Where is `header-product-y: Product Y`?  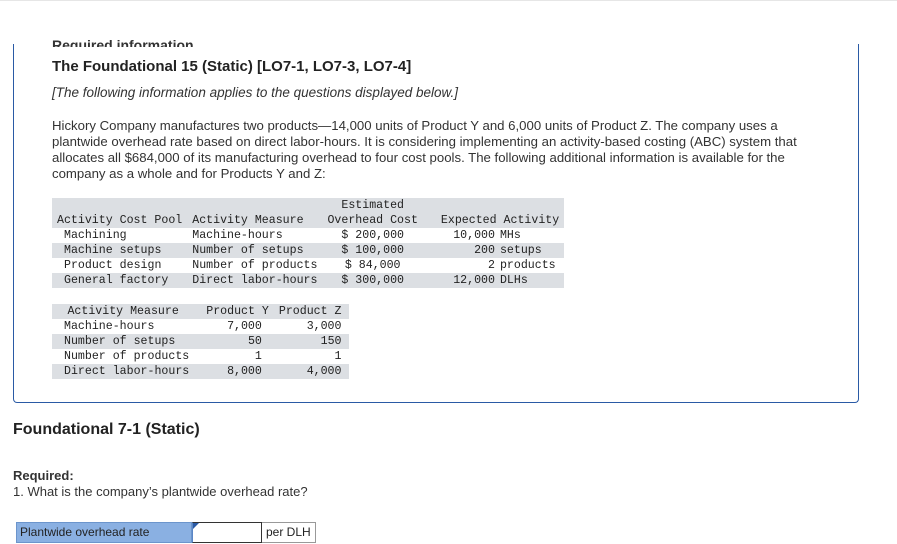 header-product-y: Product Y is located at coordinates (234, 311).